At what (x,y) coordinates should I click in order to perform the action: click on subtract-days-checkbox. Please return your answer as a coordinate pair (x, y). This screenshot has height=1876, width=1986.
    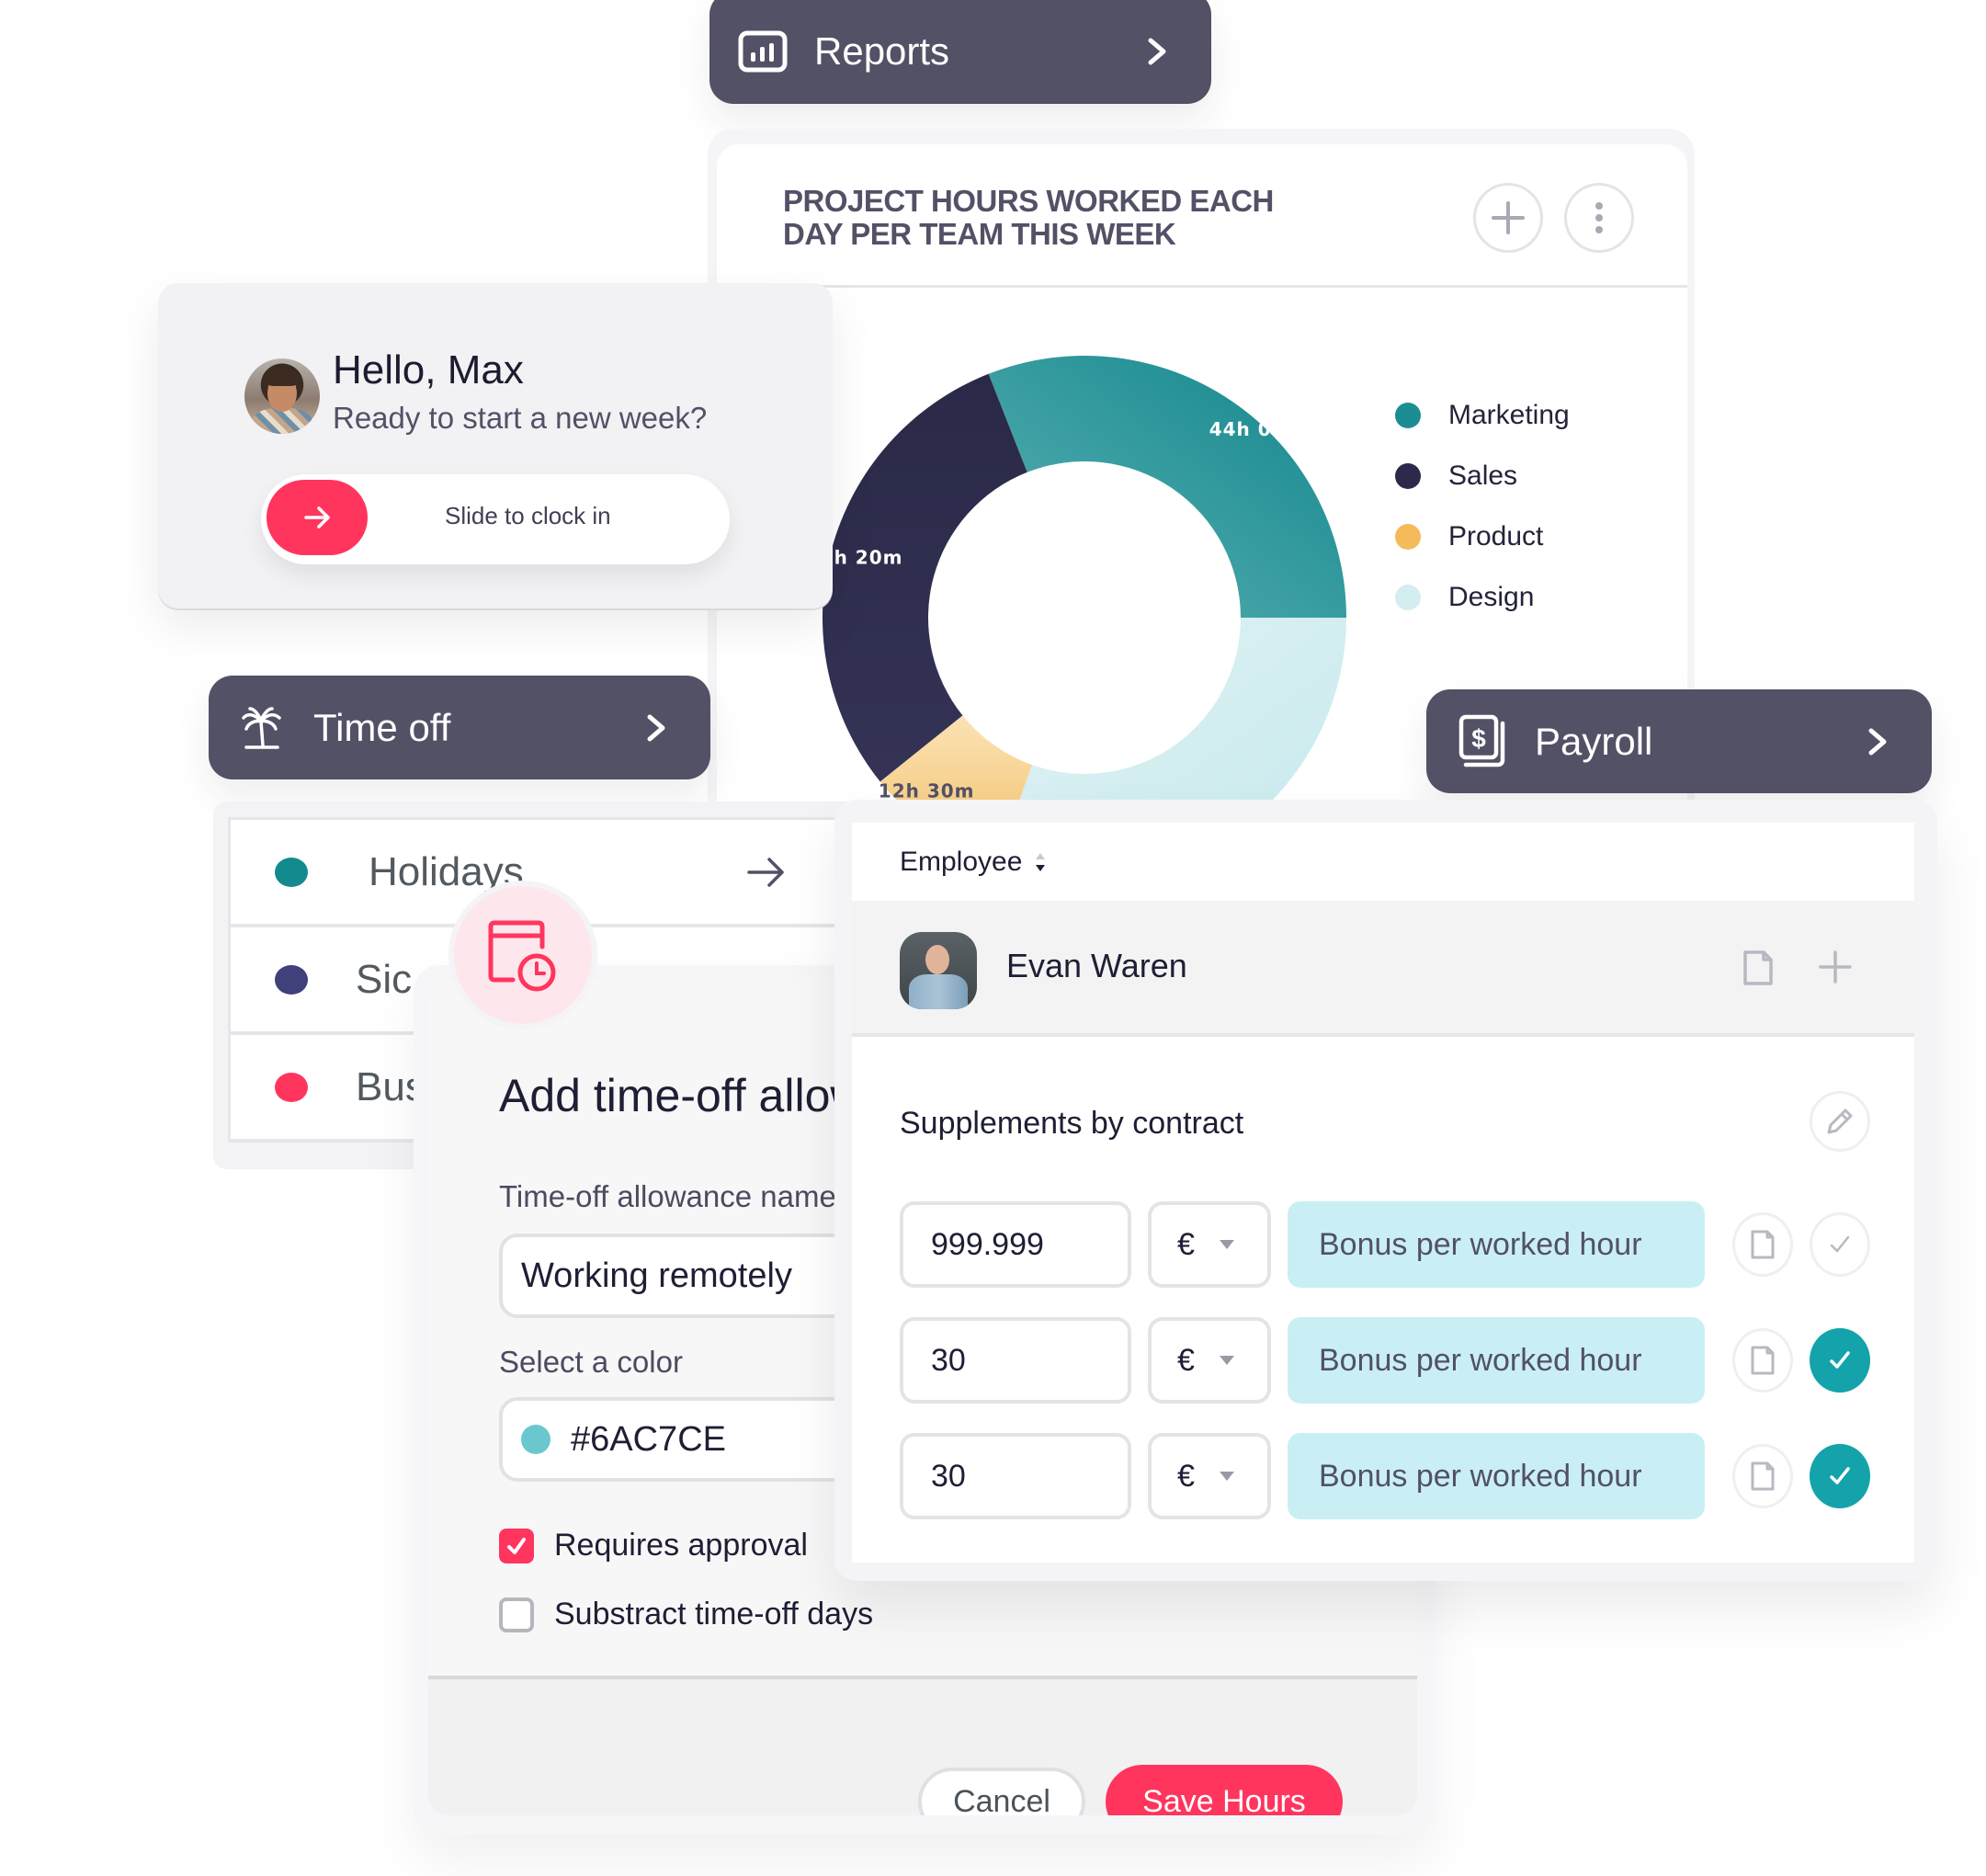
    Looking at the image, I should click on (516, 1614).